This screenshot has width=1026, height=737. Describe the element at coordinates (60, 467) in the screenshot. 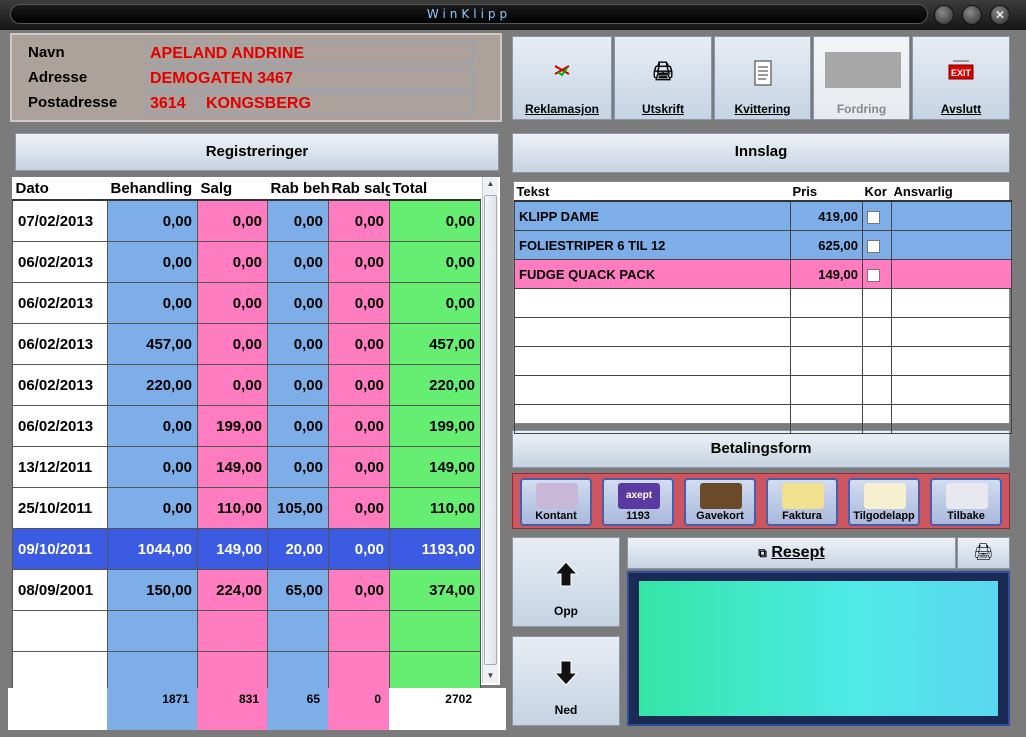

I see `reg-date-cell: 13/12/2011` at that location.